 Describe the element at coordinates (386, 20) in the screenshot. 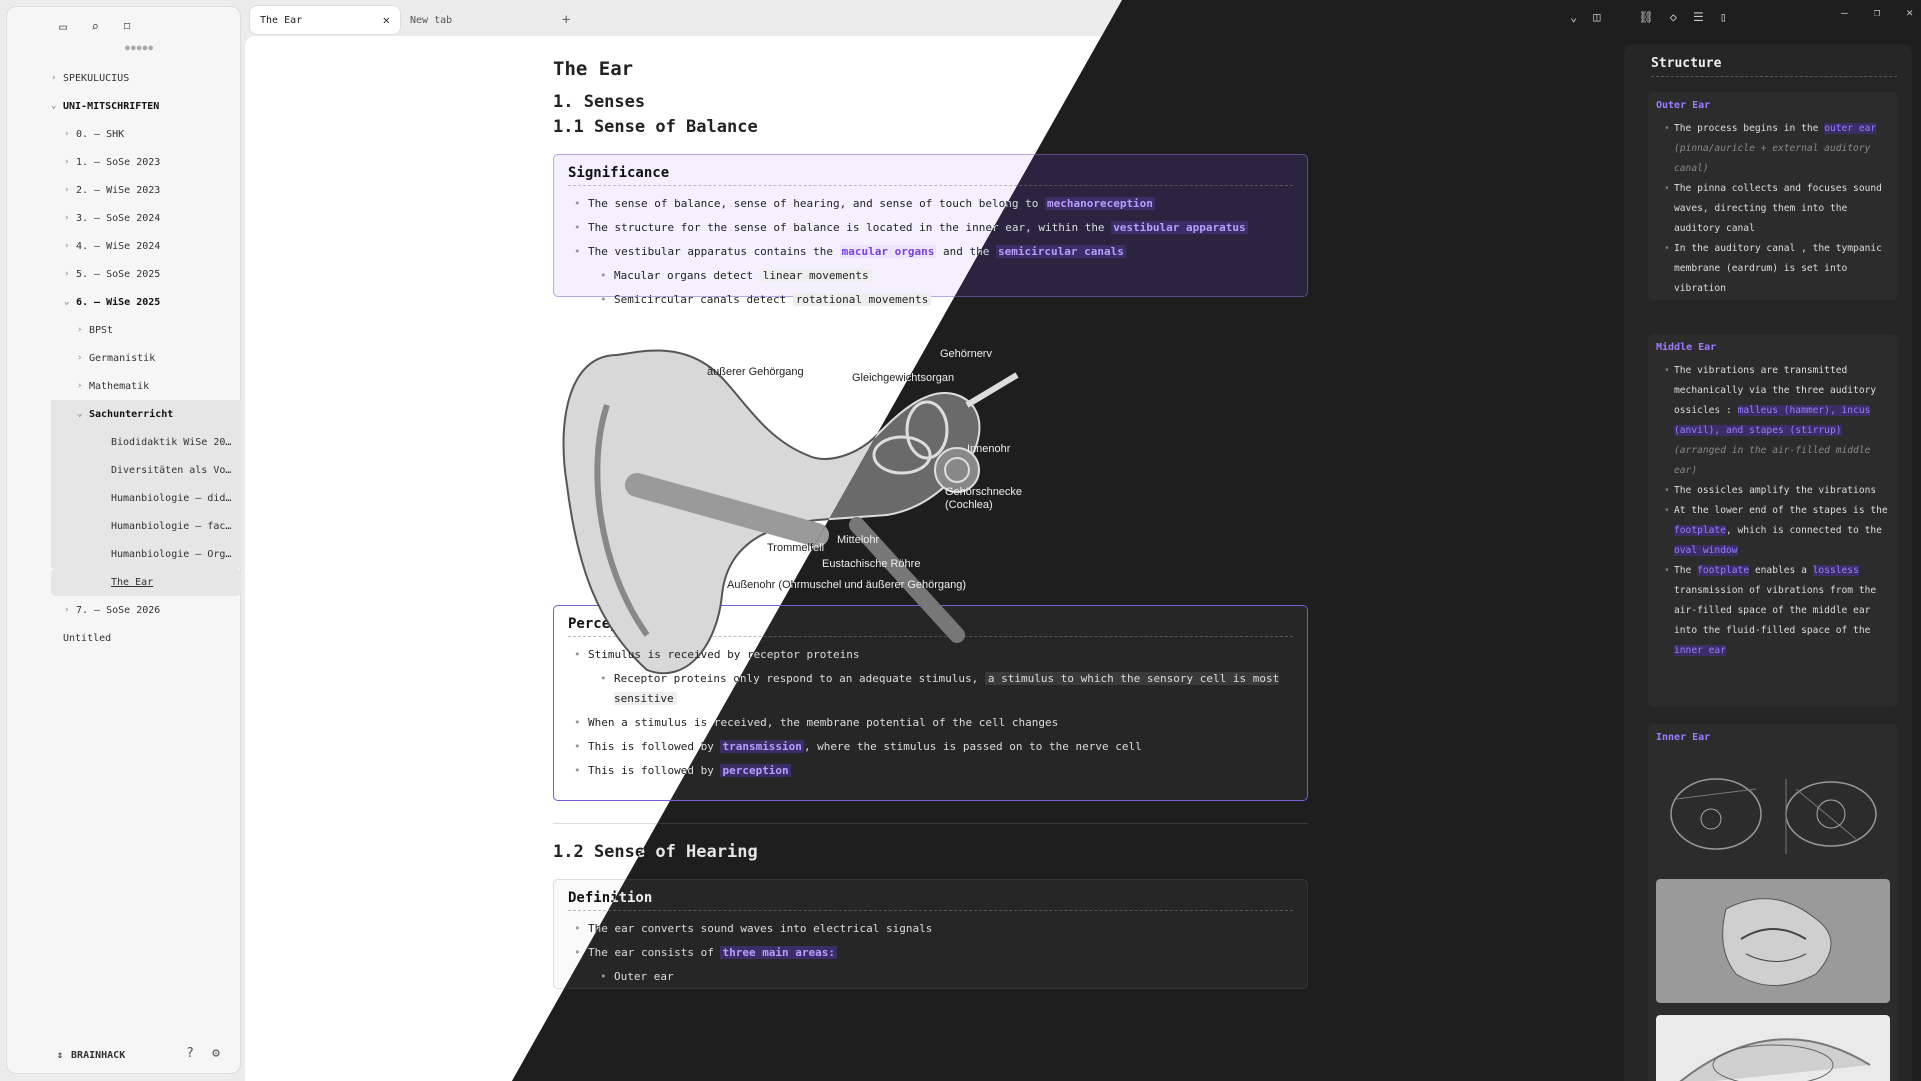

I see `close-icon: ✕` at that location.